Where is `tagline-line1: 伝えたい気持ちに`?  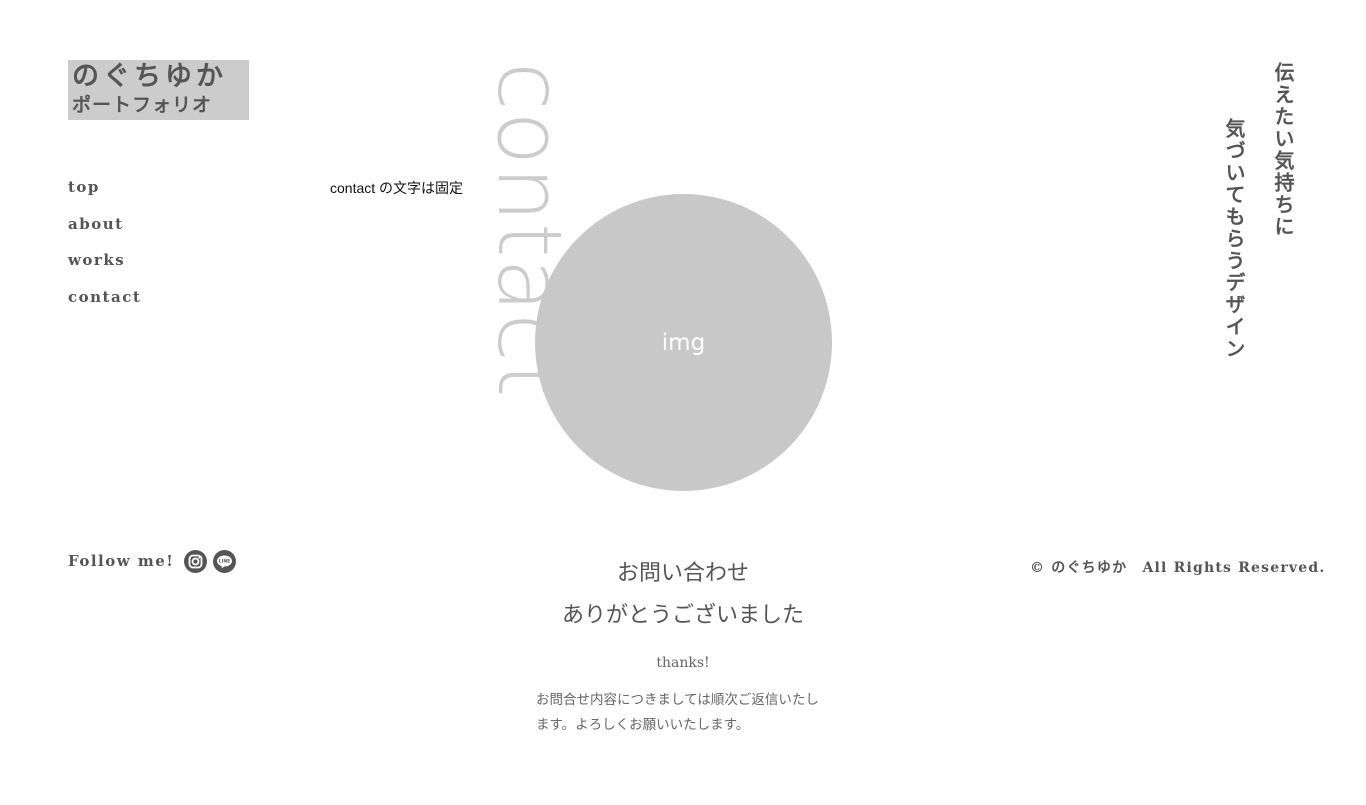 tagline-line1: 伝えたい気持ちに is located at coordinates (1283, 150).